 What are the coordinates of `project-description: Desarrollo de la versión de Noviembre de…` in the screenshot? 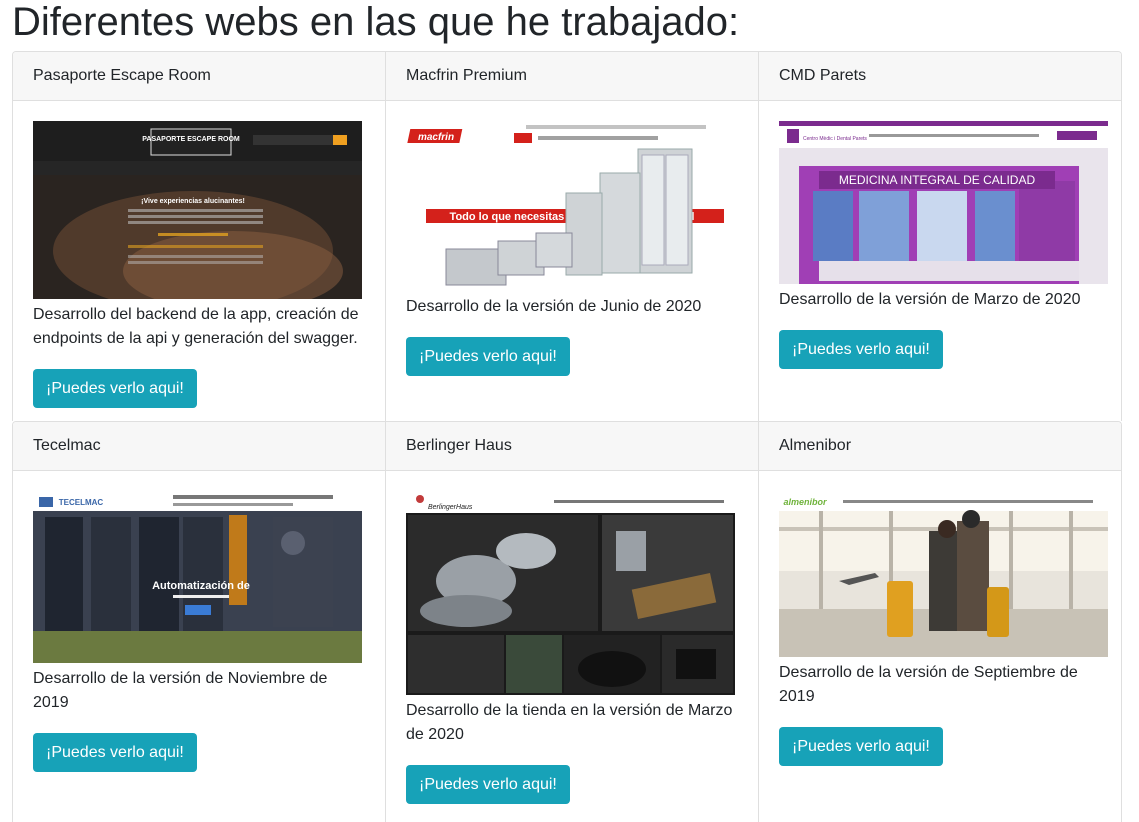 It's located at (180, 690).